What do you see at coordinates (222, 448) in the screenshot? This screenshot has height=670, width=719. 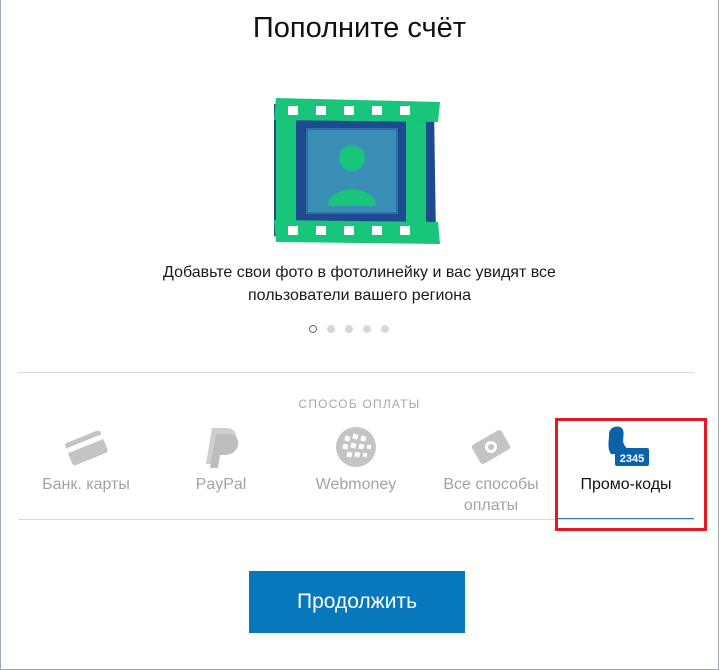 I see `paypal-icon` at bounding box center [222, 448].